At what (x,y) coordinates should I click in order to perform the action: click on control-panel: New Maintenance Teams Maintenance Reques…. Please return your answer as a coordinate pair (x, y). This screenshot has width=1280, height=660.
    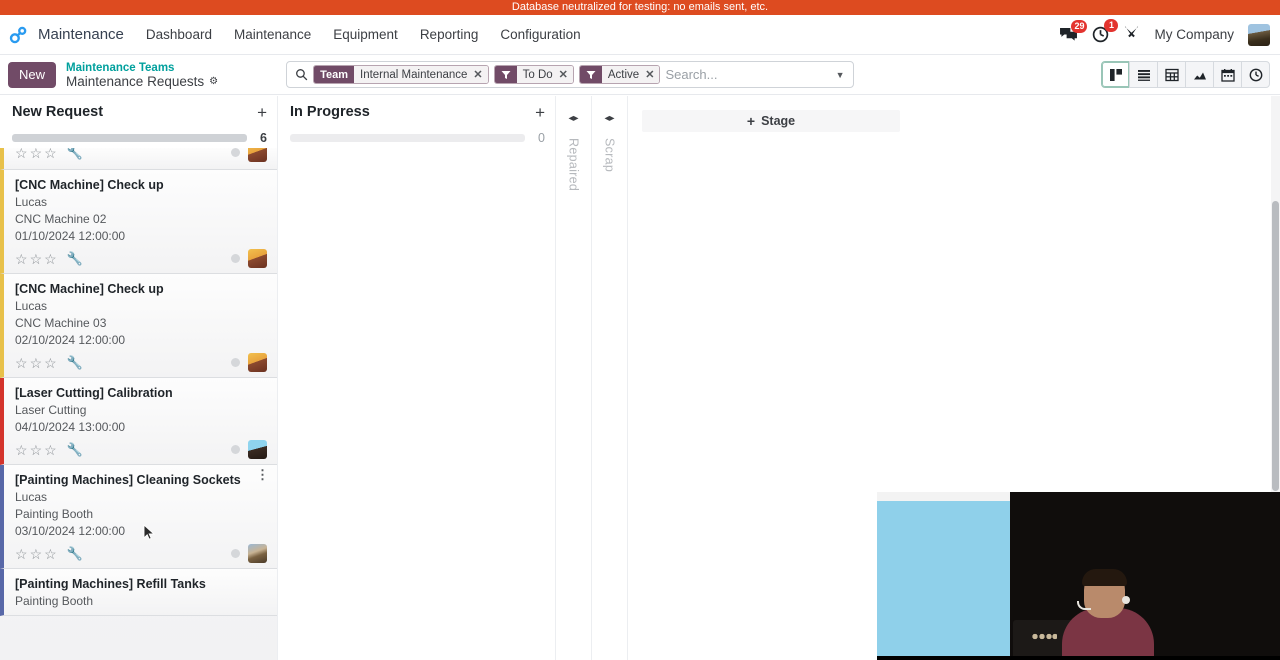
    Looking at the image, I should click on (640, 75).